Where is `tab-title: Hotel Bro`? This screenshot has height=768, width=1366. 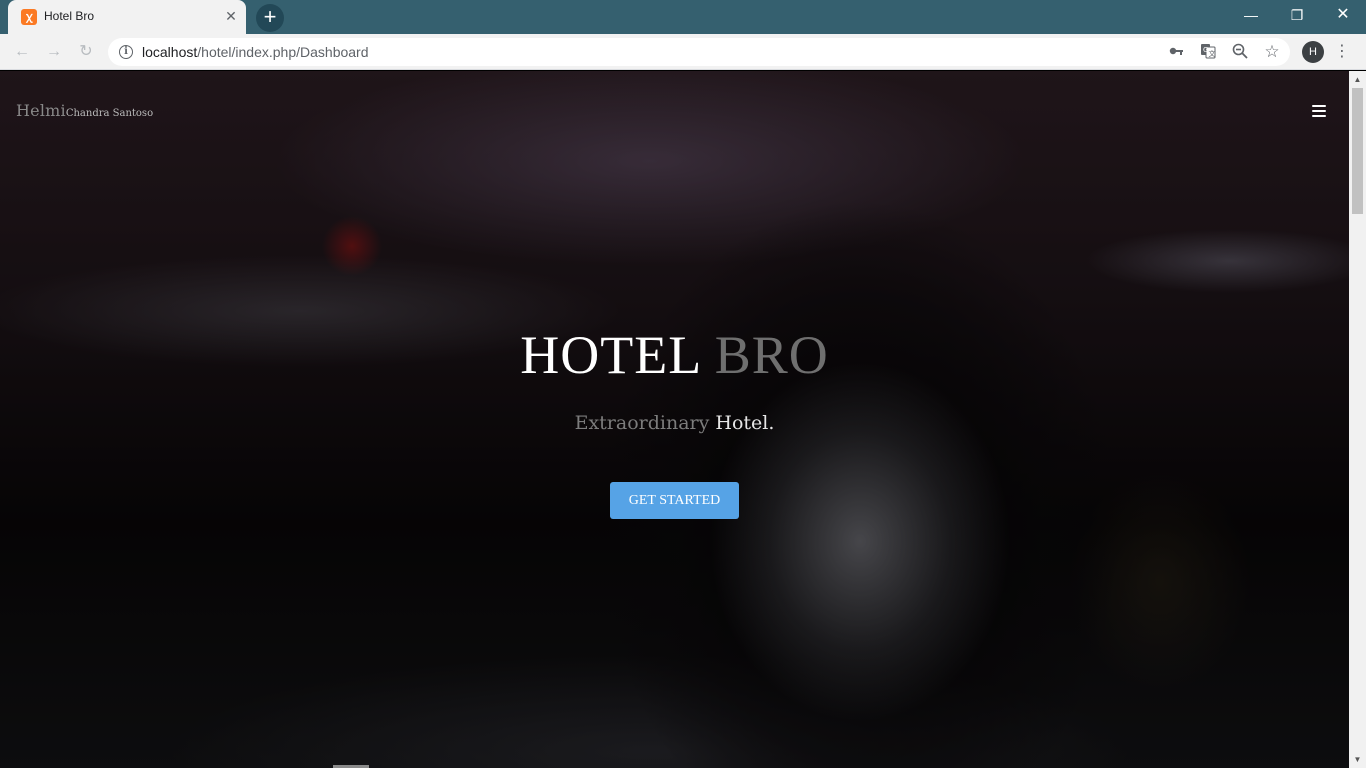
tab-title: Hotel Bro is located at coordinates (69, 16).